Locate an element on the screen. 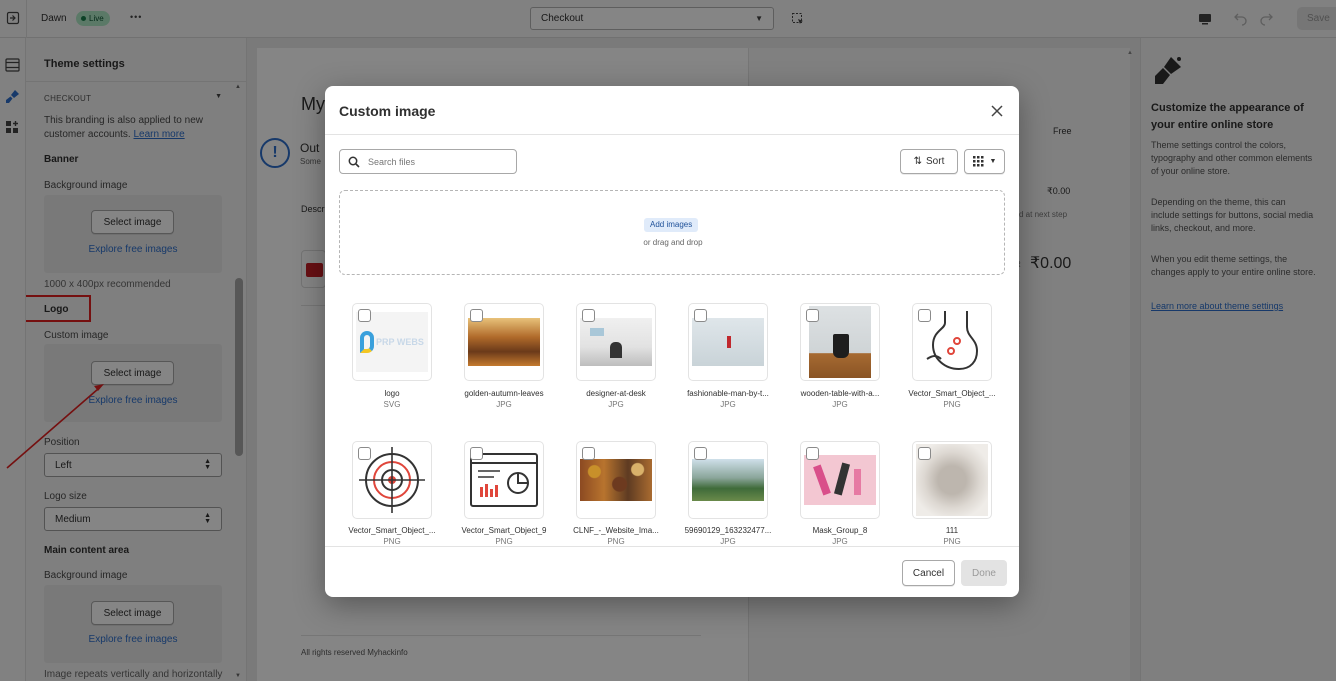 The image size is (1336, 681). file-thumb-wooden-table is located at coordinates (840, 342).